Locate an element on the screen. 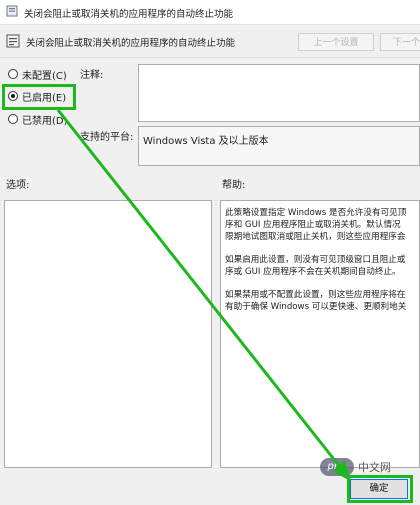 The width and height of the screenshot is (420, 505). next-setting-button: 下一个 is located at coordinates (400, 42).